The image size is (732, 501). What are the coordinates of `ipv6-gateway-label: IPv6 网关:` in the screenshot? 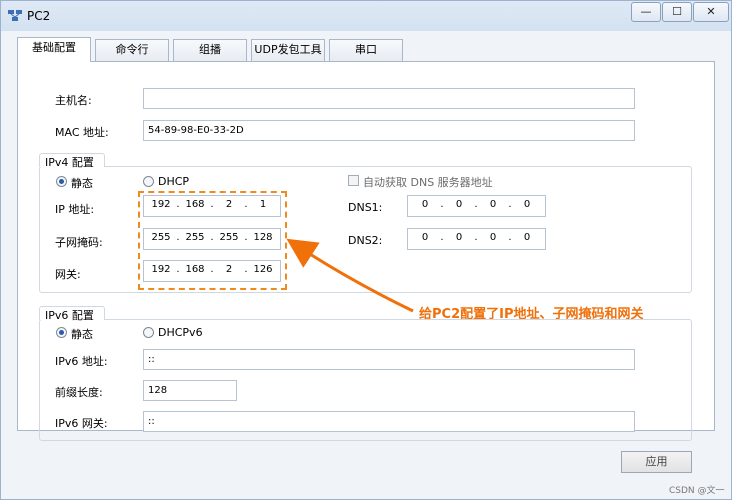 It's located at (81, 423).